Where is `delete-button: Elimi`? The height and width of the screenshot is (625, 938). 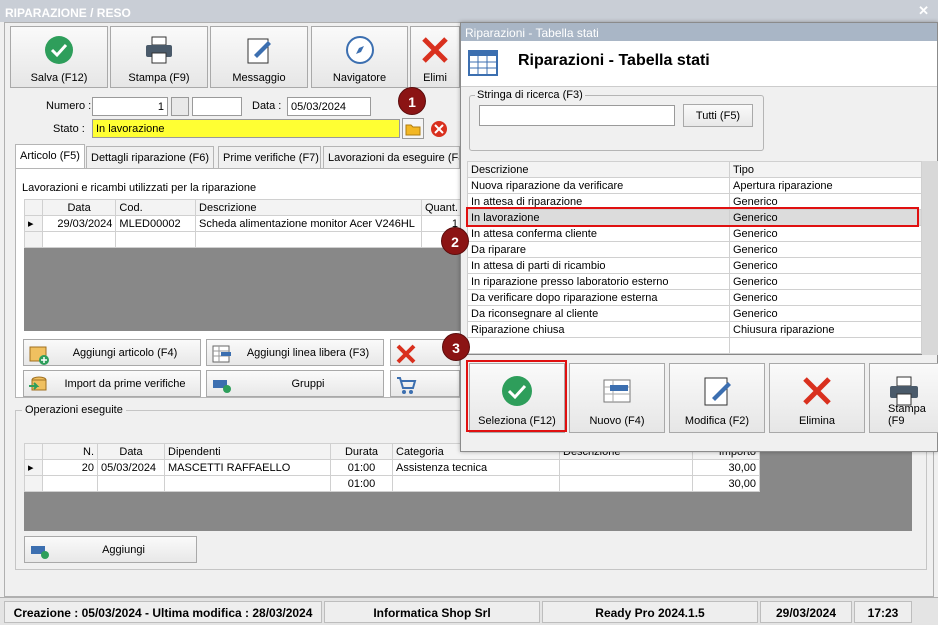 delete-button: Elimi is located at coordinates (435, 57).